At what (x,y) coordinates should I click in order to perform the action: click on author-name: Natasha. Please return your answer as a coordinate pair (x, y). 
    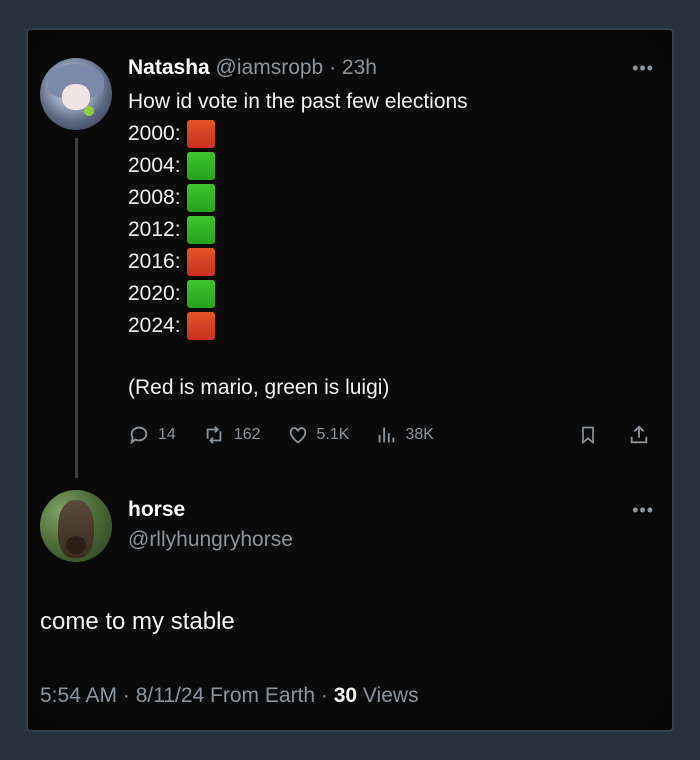
    Looking at the image, I should click on (169, 67).